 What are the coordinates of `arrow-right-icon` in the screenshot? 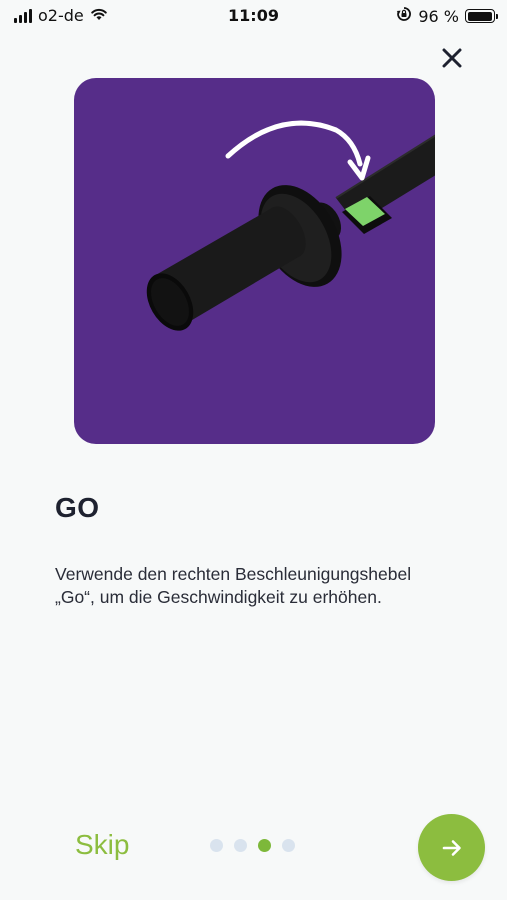 It's located at (451, 847).